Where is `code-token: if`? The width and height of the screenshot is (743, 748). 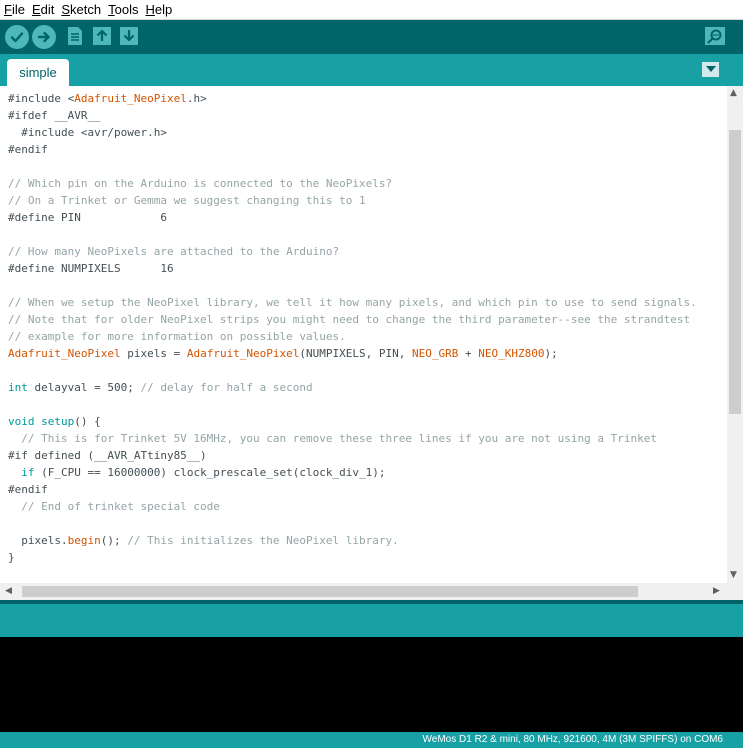
code-token: if is located at coordinates (28, 472).